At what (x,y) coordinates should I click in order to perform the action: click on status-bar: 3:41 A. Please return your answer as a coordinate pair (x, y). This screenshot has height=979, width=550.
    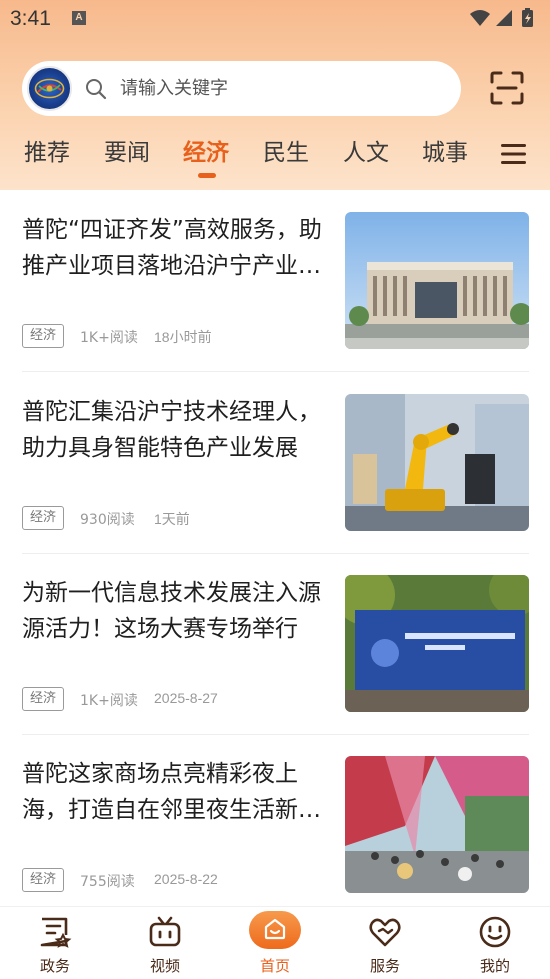
    Looking at the image, I should click on (275, 18).